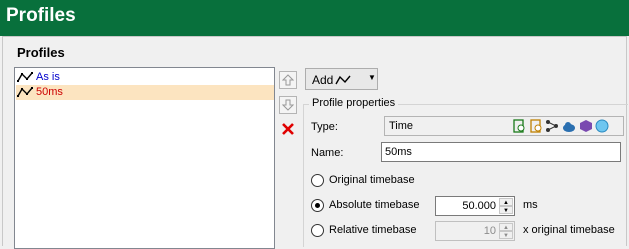 The image size is (629, 249). What do you see at coordinates (374, 205) in the screenshot?
I see `absolute-timebase-label: Absolute timebase` at bounding box center [374, 205].